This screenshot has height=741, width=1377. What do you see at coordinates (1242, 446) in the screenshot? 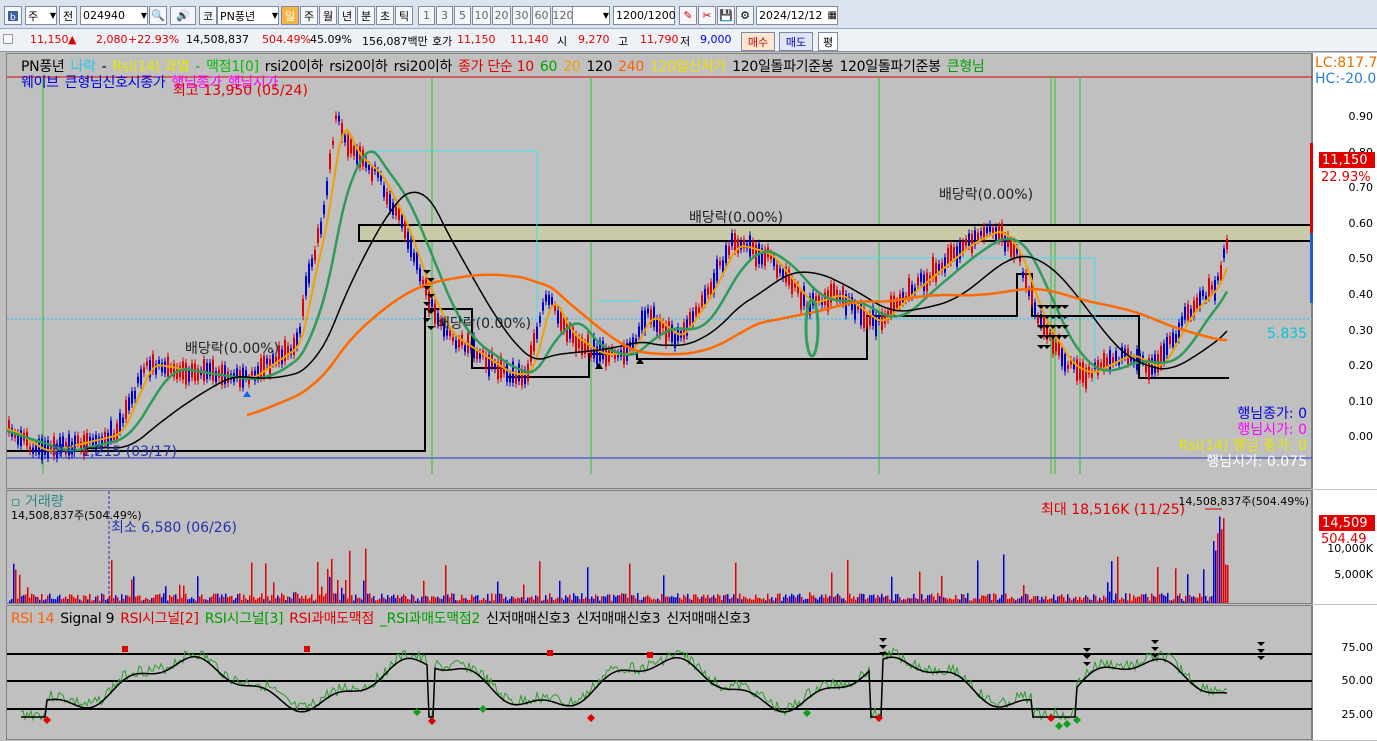
I see `info-line-3: Rsi(14) 행님 종가: 0` at bounding box center [1242, 446].